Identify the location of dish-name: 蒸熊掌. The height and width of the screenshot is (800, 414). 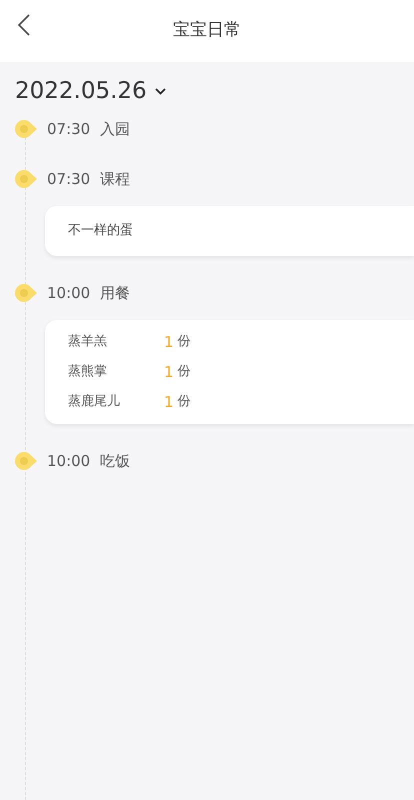
(88, 372).